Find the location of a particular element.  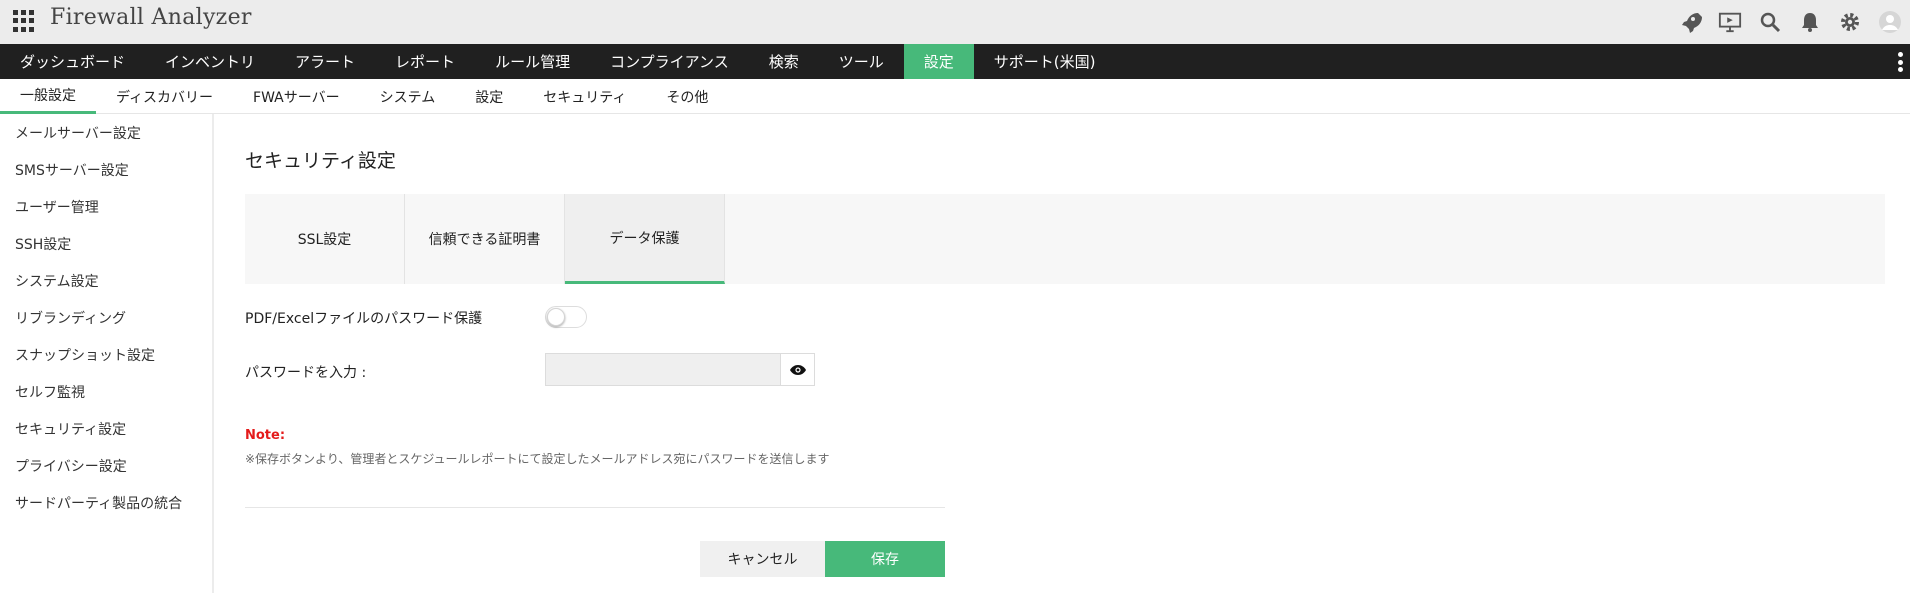

tabs-bar: SSL設定 信頼できる証明書 データ保護 is located at coordinates (1065, 239).